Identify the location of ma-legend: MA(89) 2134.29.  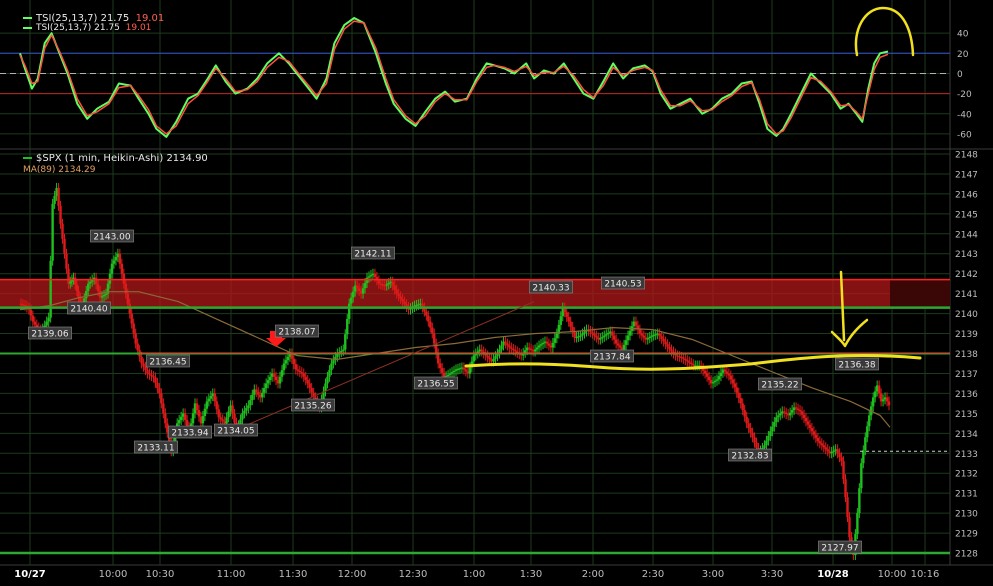
(59, 170).